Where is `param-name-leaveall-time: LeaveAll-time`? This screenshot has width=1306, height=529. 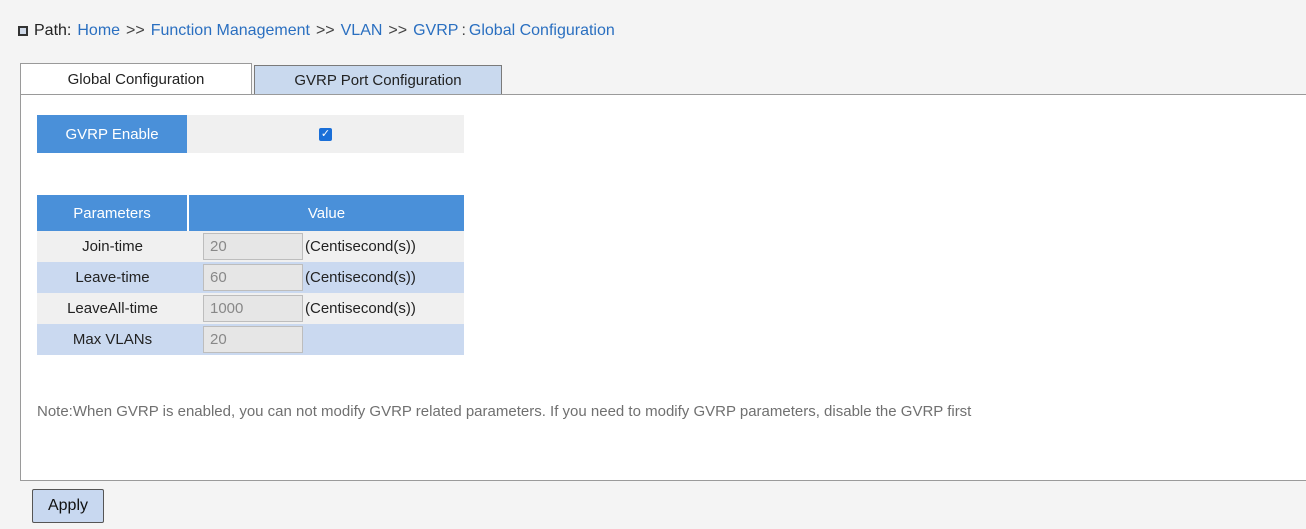 param-name-leaveall-time: LeaveAll-time is located at coordinates (112, 308).